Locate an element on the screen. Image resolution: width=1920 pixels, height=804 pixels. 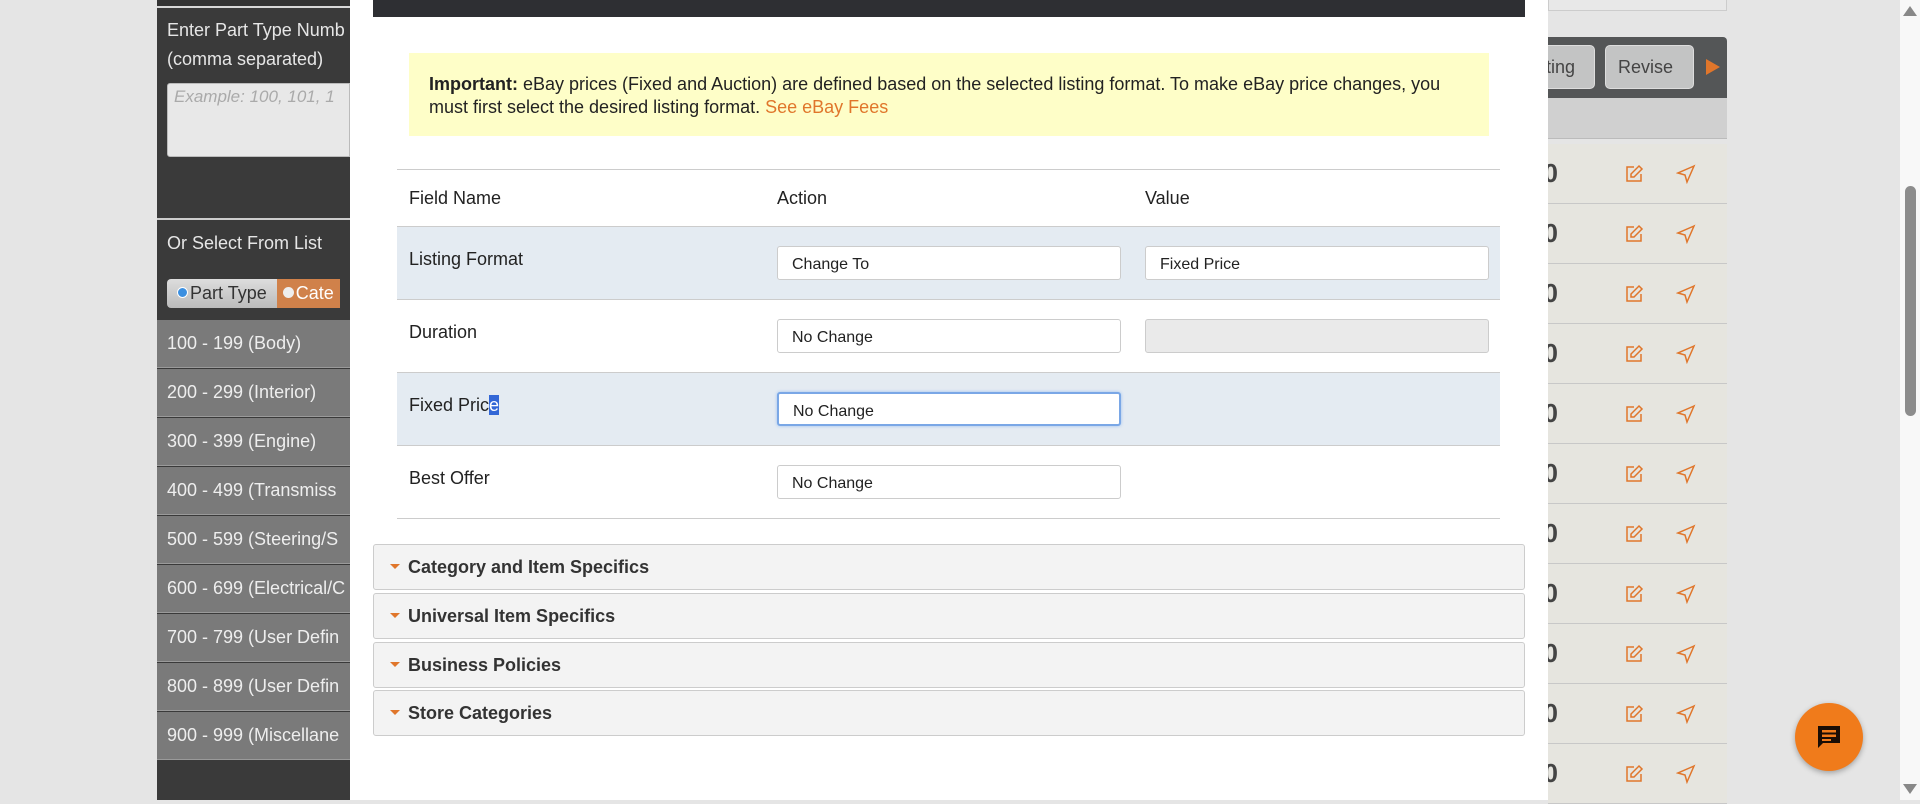
field-name: Listing Format is located at coordinates (466, 259).